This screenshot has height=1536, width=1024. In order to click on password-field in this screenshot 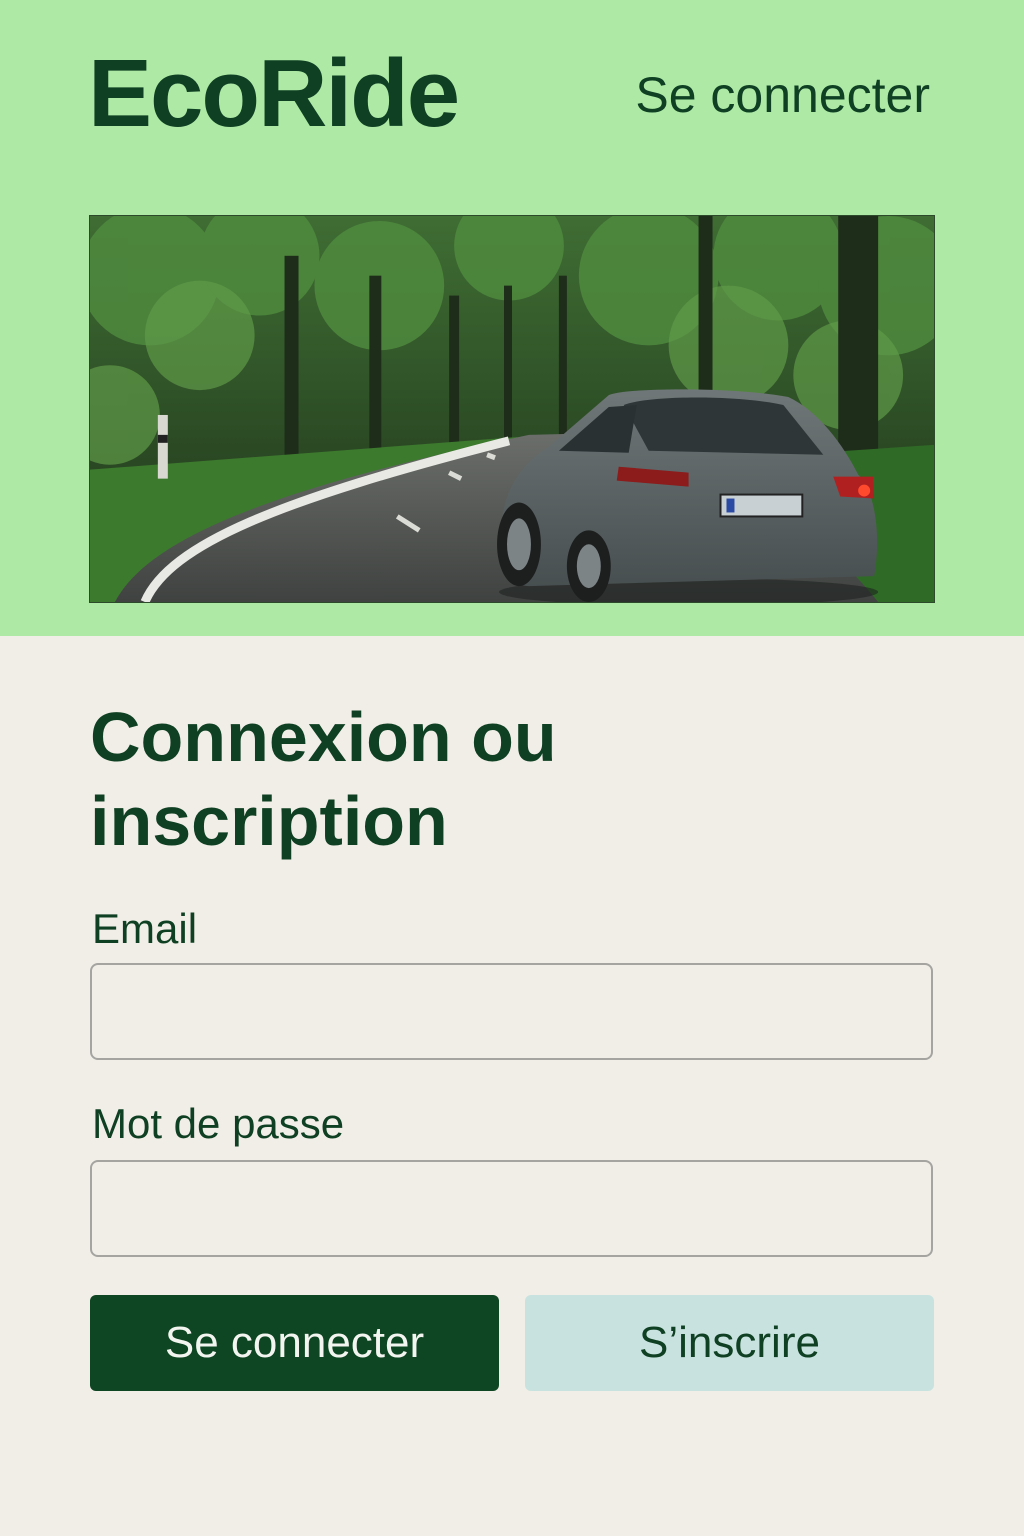, I will do `click(511, 1208)`.